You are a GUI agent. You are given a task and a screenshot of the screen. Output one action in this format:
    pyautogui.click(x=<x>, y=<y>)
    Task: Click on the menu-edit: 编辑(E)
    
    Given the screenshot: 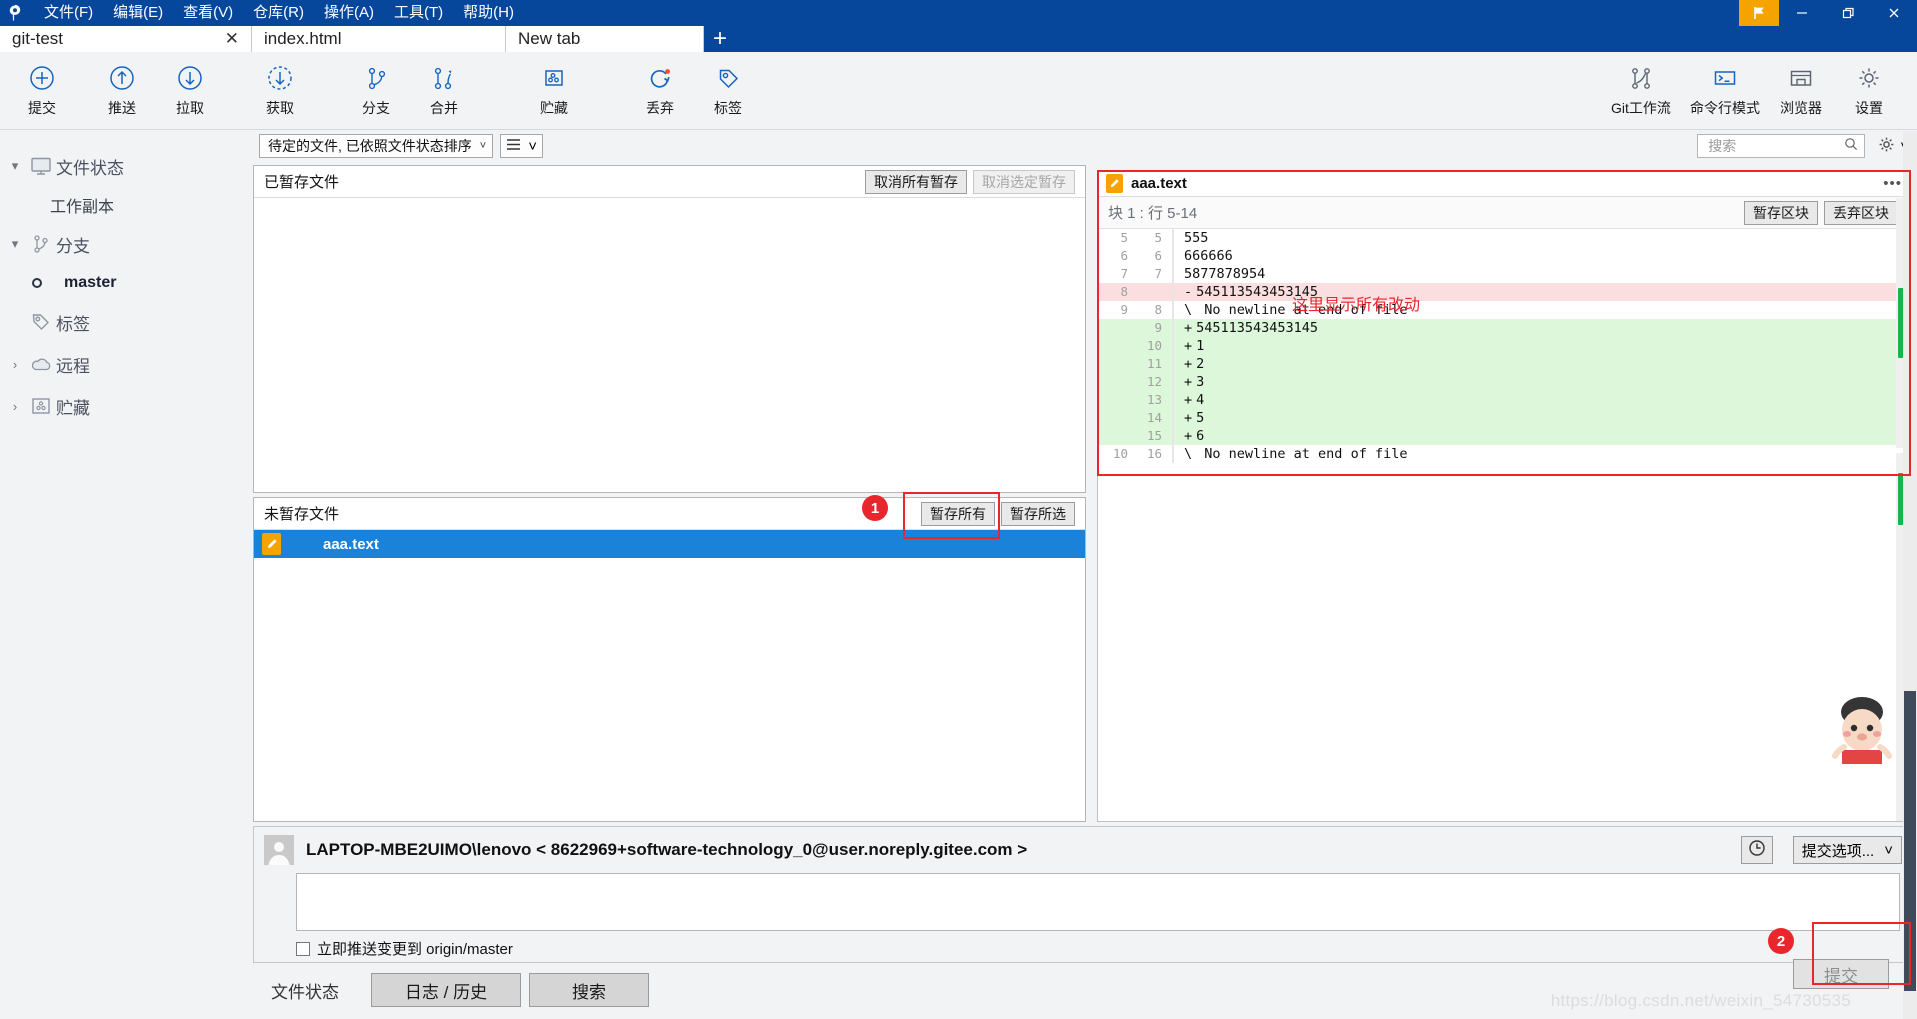 What is the action you would take?
    pyautogui.click(x=138, y=13)
    